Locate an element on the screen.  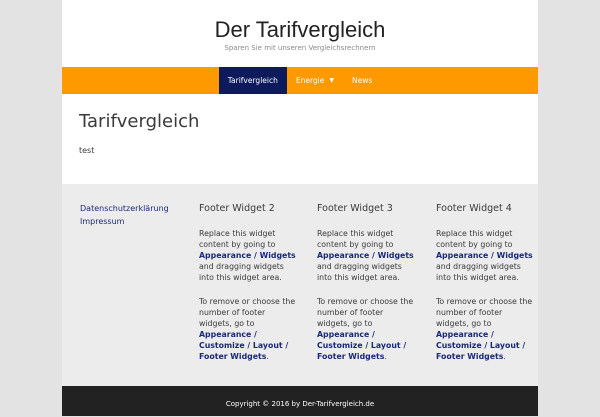
chevron-down-icon: ▼ is located at coordinates (332, 80).